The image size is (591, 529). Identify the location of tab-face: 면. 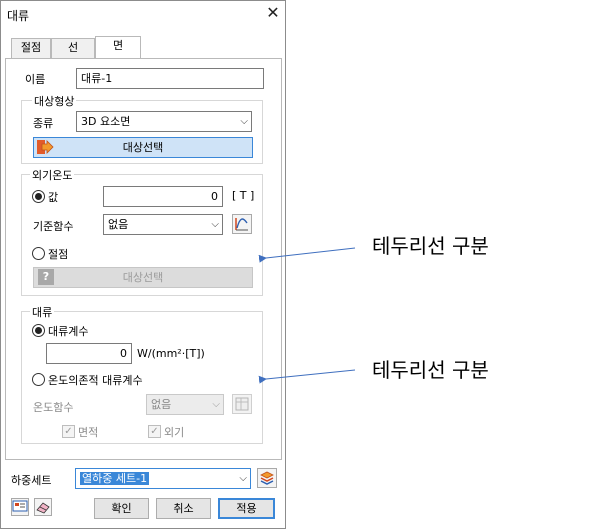
(118, 47).